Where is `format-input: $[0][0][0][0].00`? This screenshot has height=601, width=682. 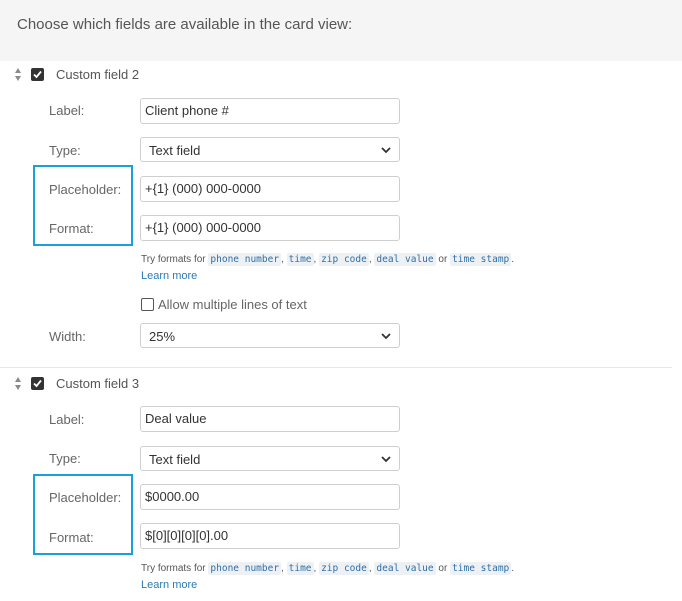 format-input: $[0][0][0][0].00 is located at coordinates (270, 536).